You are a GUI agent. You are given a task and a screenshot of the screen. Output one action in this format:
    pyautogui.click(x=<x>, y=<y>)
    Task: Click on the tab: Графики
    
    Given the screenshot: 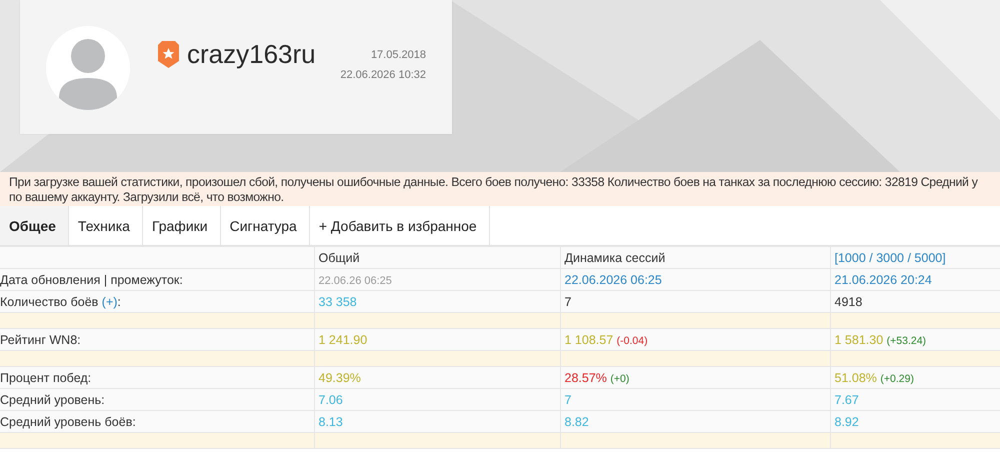 What is the action you would take?
    pyautogui.click(x=181, y=225)
    